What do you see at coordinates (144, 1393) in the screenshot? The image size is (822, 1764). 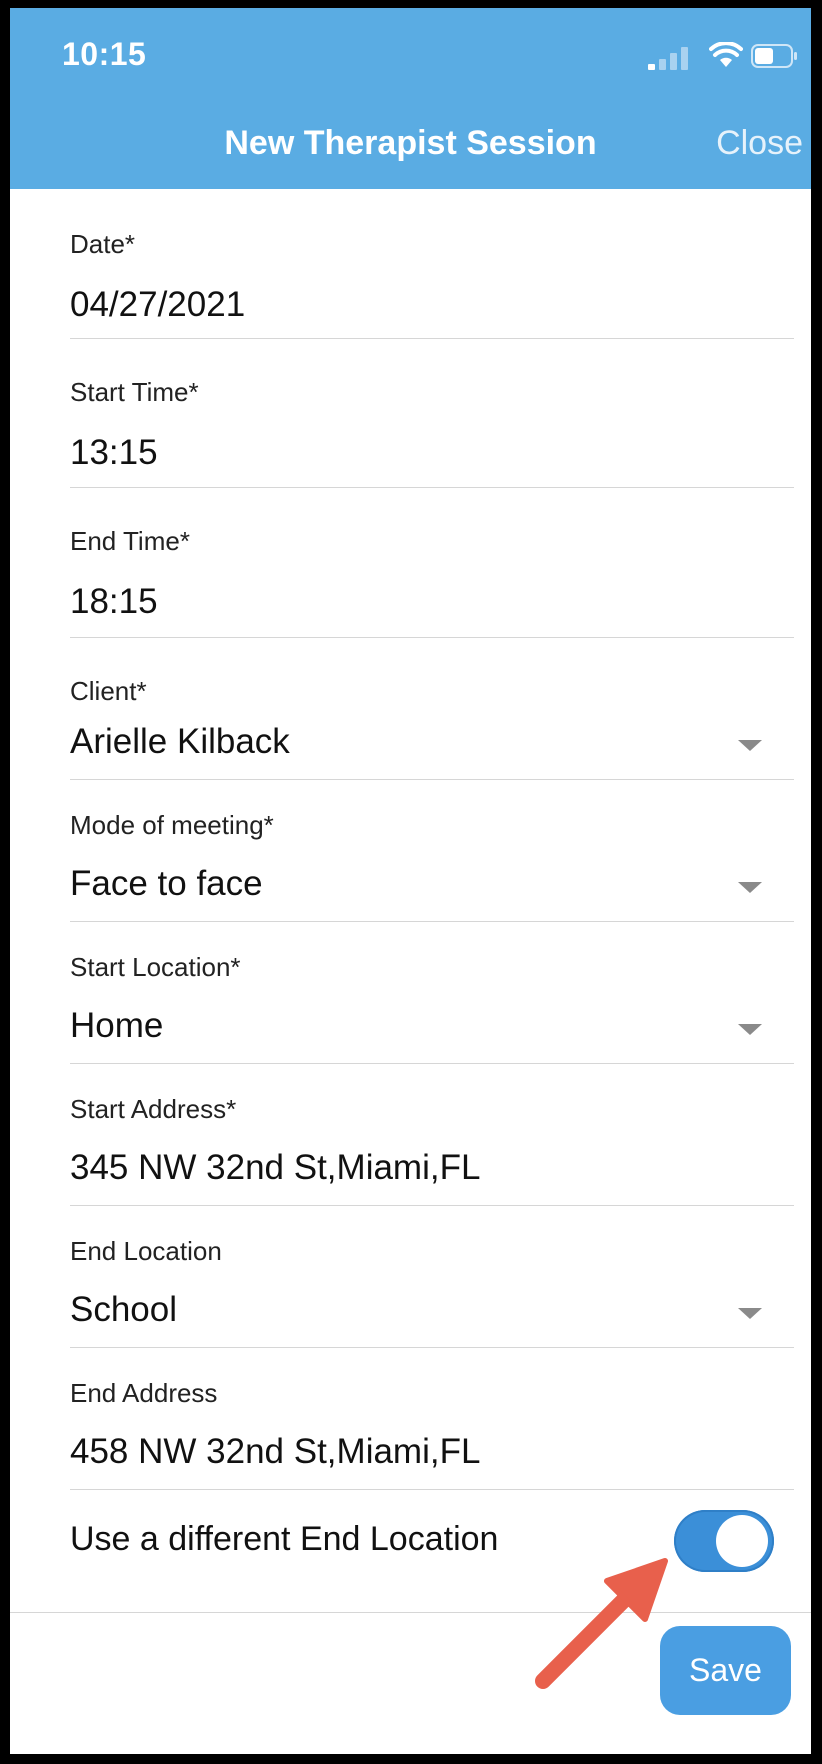 I see `end-address-label: End Address` at bounding box center [144, 1393].